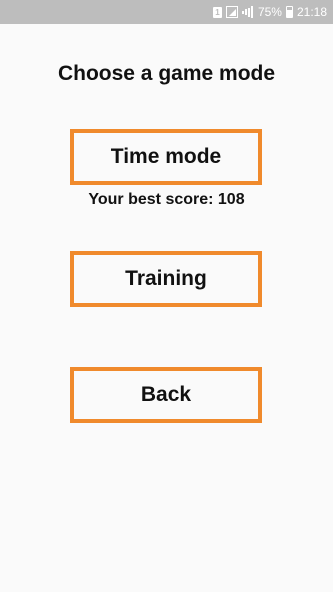 This screenshot has height=592, width=333. What do you see at coordinates (166, 157) in the screenshot?
I see `time-mode-button: Time mode` at bounding box center [166, 157].